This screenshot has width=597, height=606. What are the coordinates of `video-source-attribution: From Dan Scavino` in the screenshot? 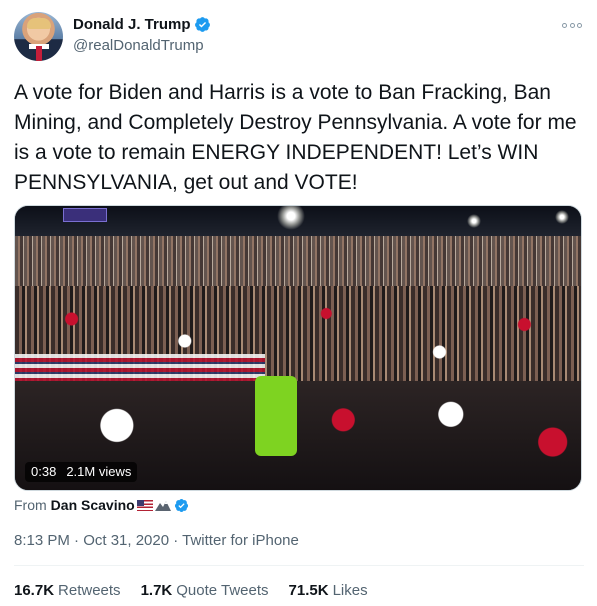 It's located at (101, 505).